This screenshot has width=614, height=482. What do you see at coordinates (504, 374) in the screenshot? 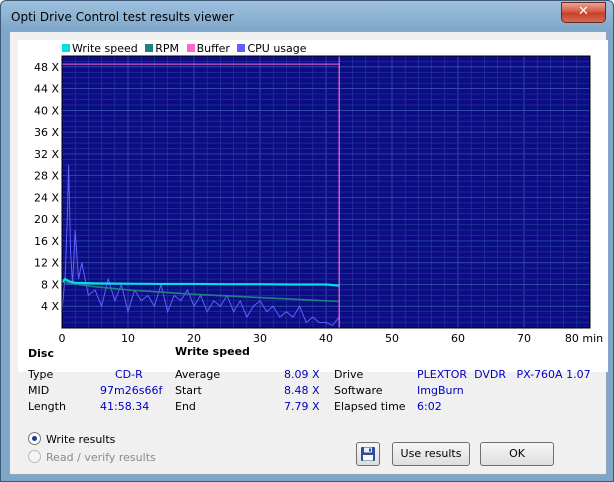
I see `drive-value: PLEXTOR DVDR PX-760A 1.07` at bounding box center [504, 374].